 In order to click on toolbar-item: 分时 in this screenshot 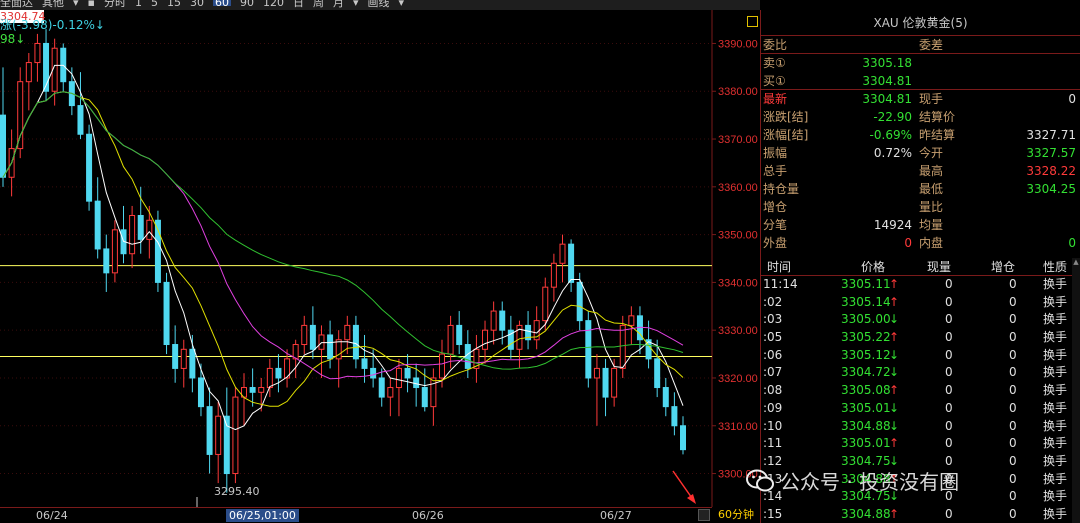, I will do `click(115, 4)`.